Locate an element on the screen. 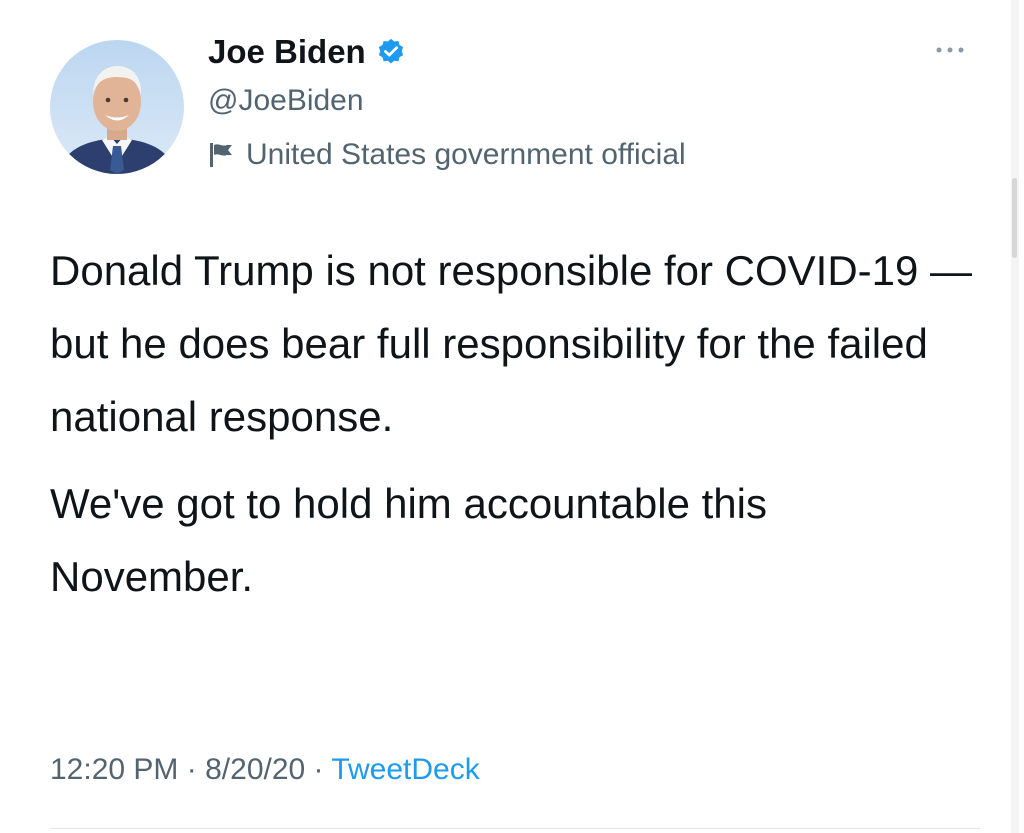 The image size is (1024, 833). tweet-date: 8/20/20 is located at coordinates (255, 769).